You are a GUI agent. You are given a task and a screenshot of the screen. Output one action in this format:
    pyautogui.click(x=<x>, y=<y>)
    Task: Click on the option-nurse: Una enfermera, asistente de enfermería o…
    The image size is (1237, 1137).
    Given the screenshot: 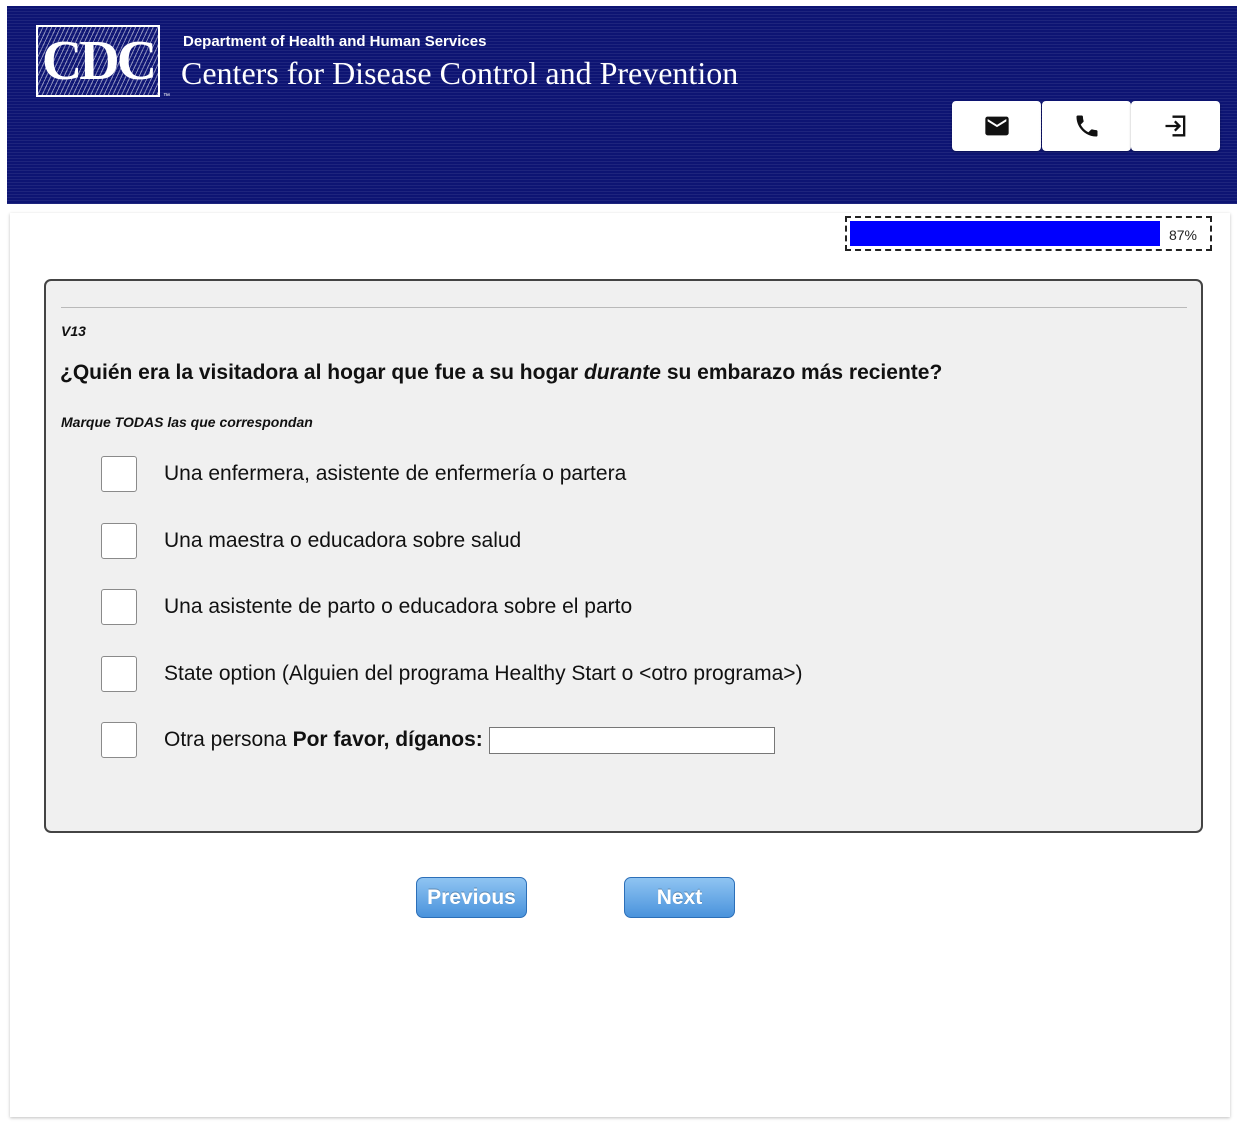 What is the action you would take?
    pyautogui.click(x=363, y=474)
    